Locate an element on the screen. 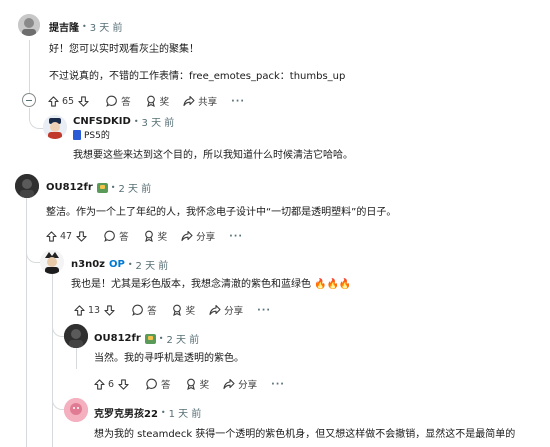  comment-body-line: 我也是！尤其是彩色版本，我想念清澈的紫色和蓝绿色 🔥🔥🔥 is located at coordinates (211, 285).